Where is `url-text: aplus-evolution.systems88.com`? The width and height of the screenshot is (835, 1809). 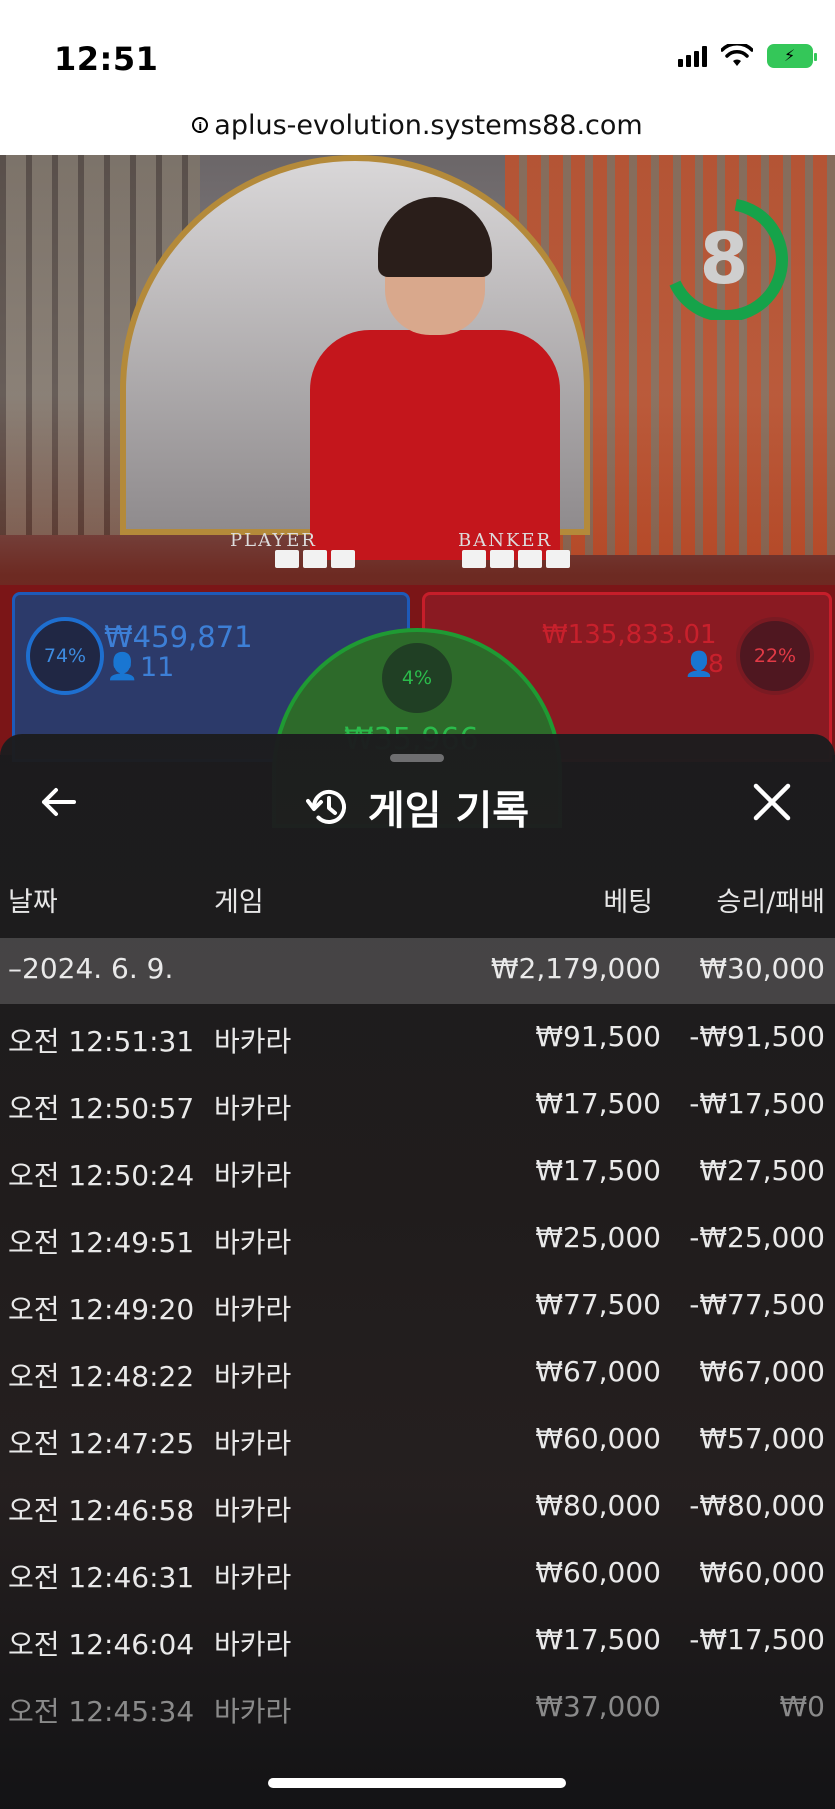 url-text: aplus-evolution.systems88.com is located at coordinates (428, 125).